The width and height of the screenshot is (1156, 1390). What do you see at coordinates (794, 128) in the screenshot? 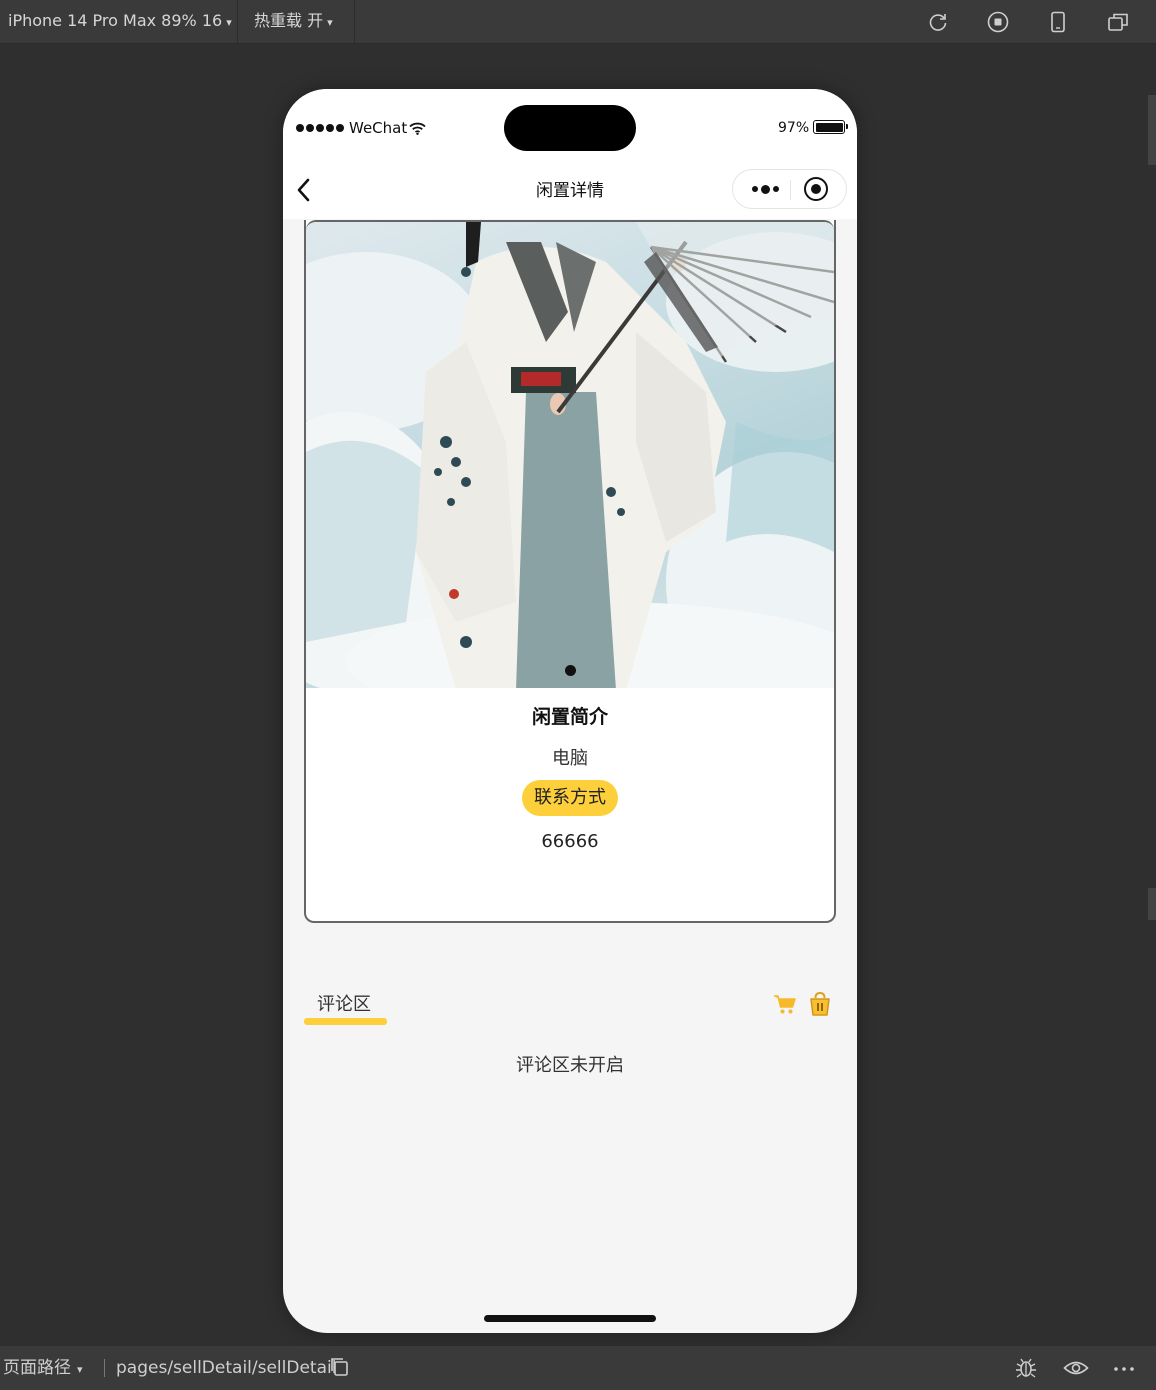
I see `battery-percentage: 97%` at bounding box center [794, 128].